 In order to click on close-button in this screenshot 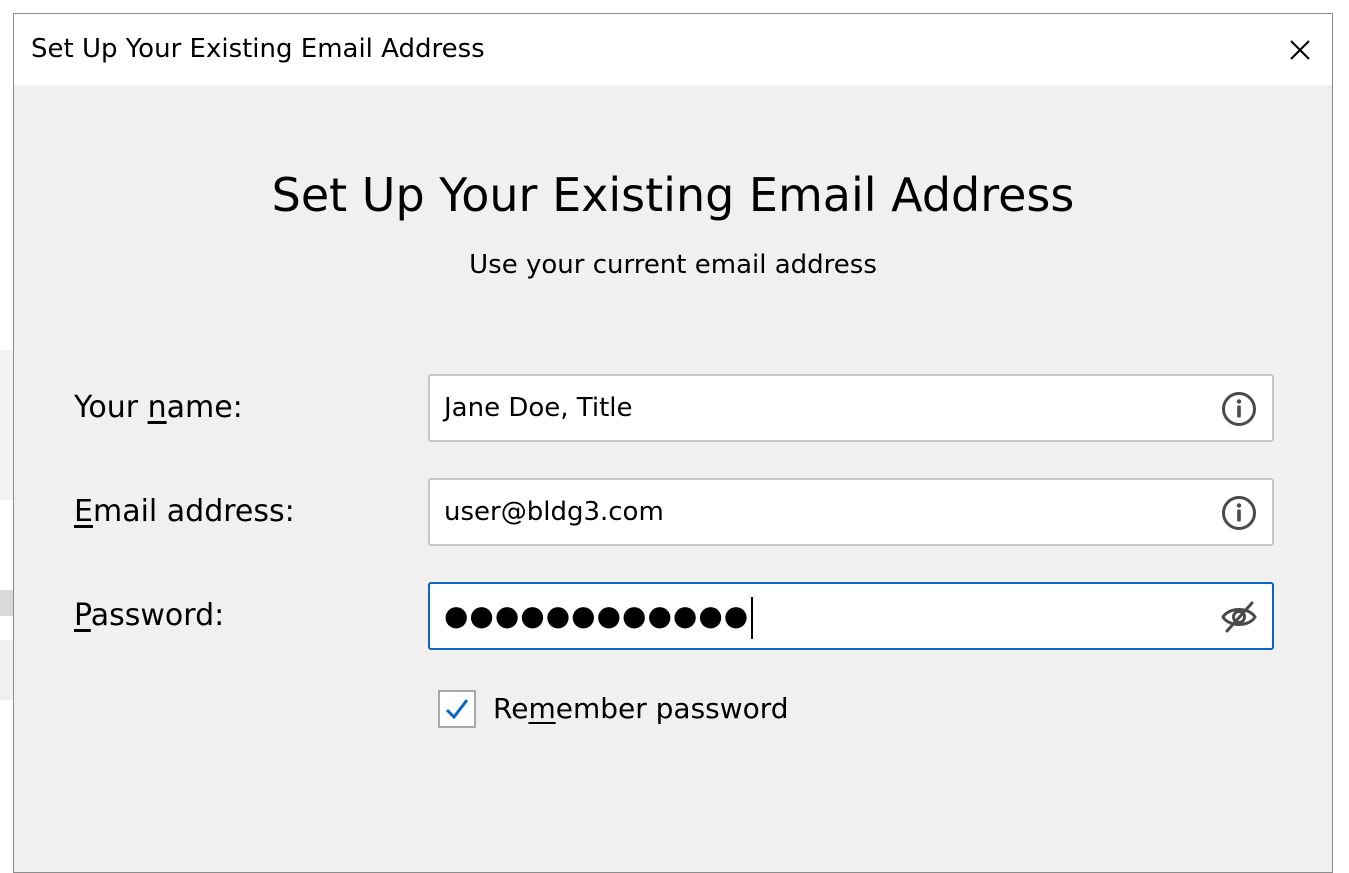, I will do `click(1300, 50)`.